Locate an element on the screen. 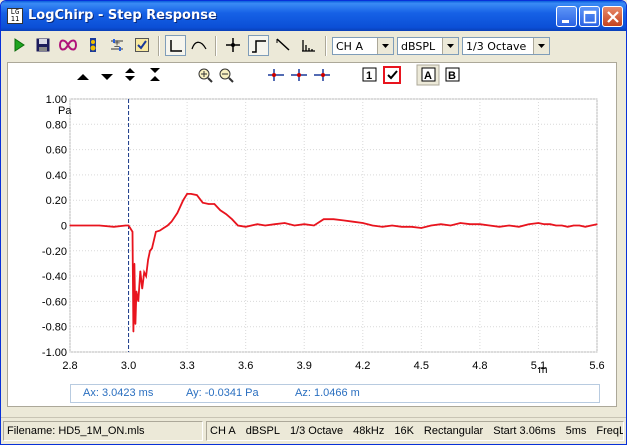  compress-vertical-button is located at coordinates (155, 74).